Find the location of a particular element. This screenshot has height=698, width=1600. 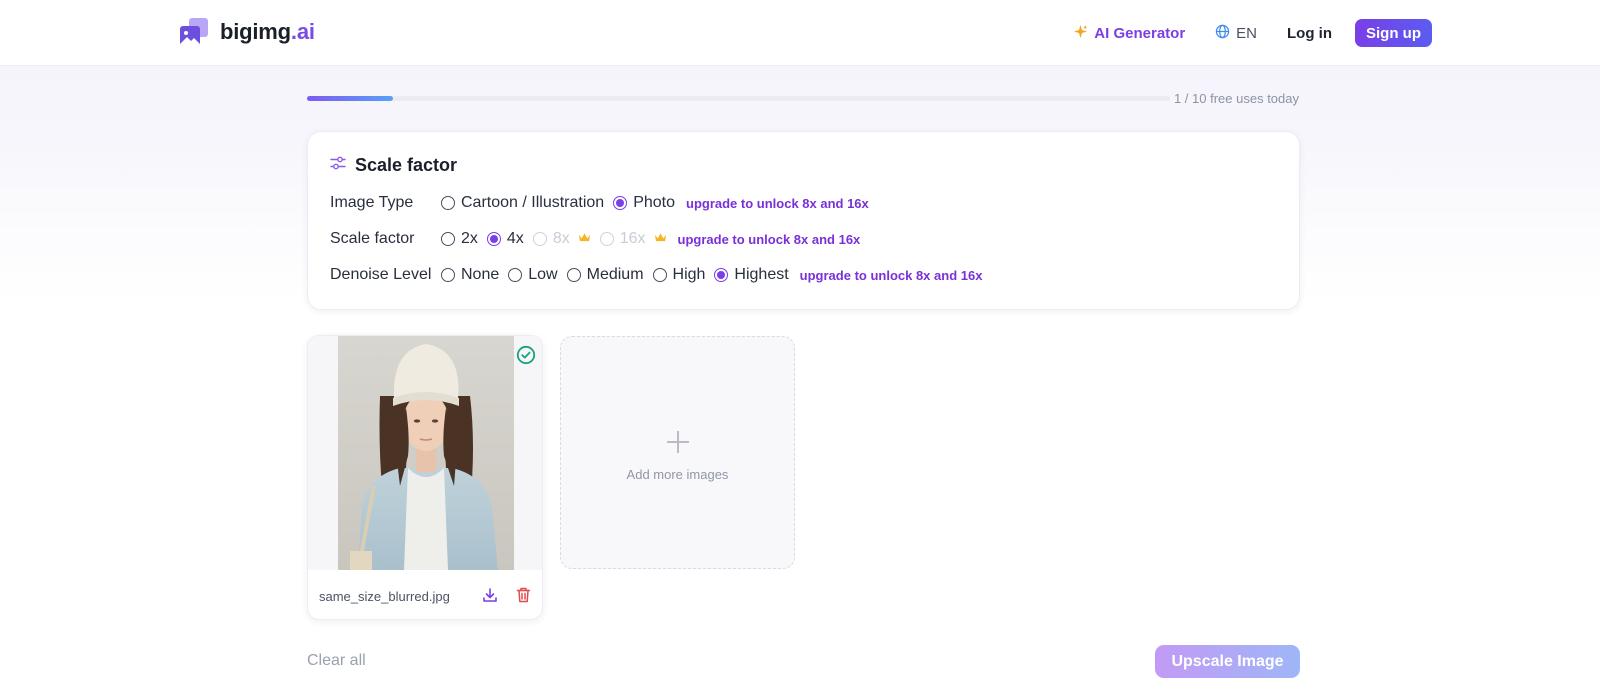

scale-option-16x: 16x is located at coordinates (633, 239).